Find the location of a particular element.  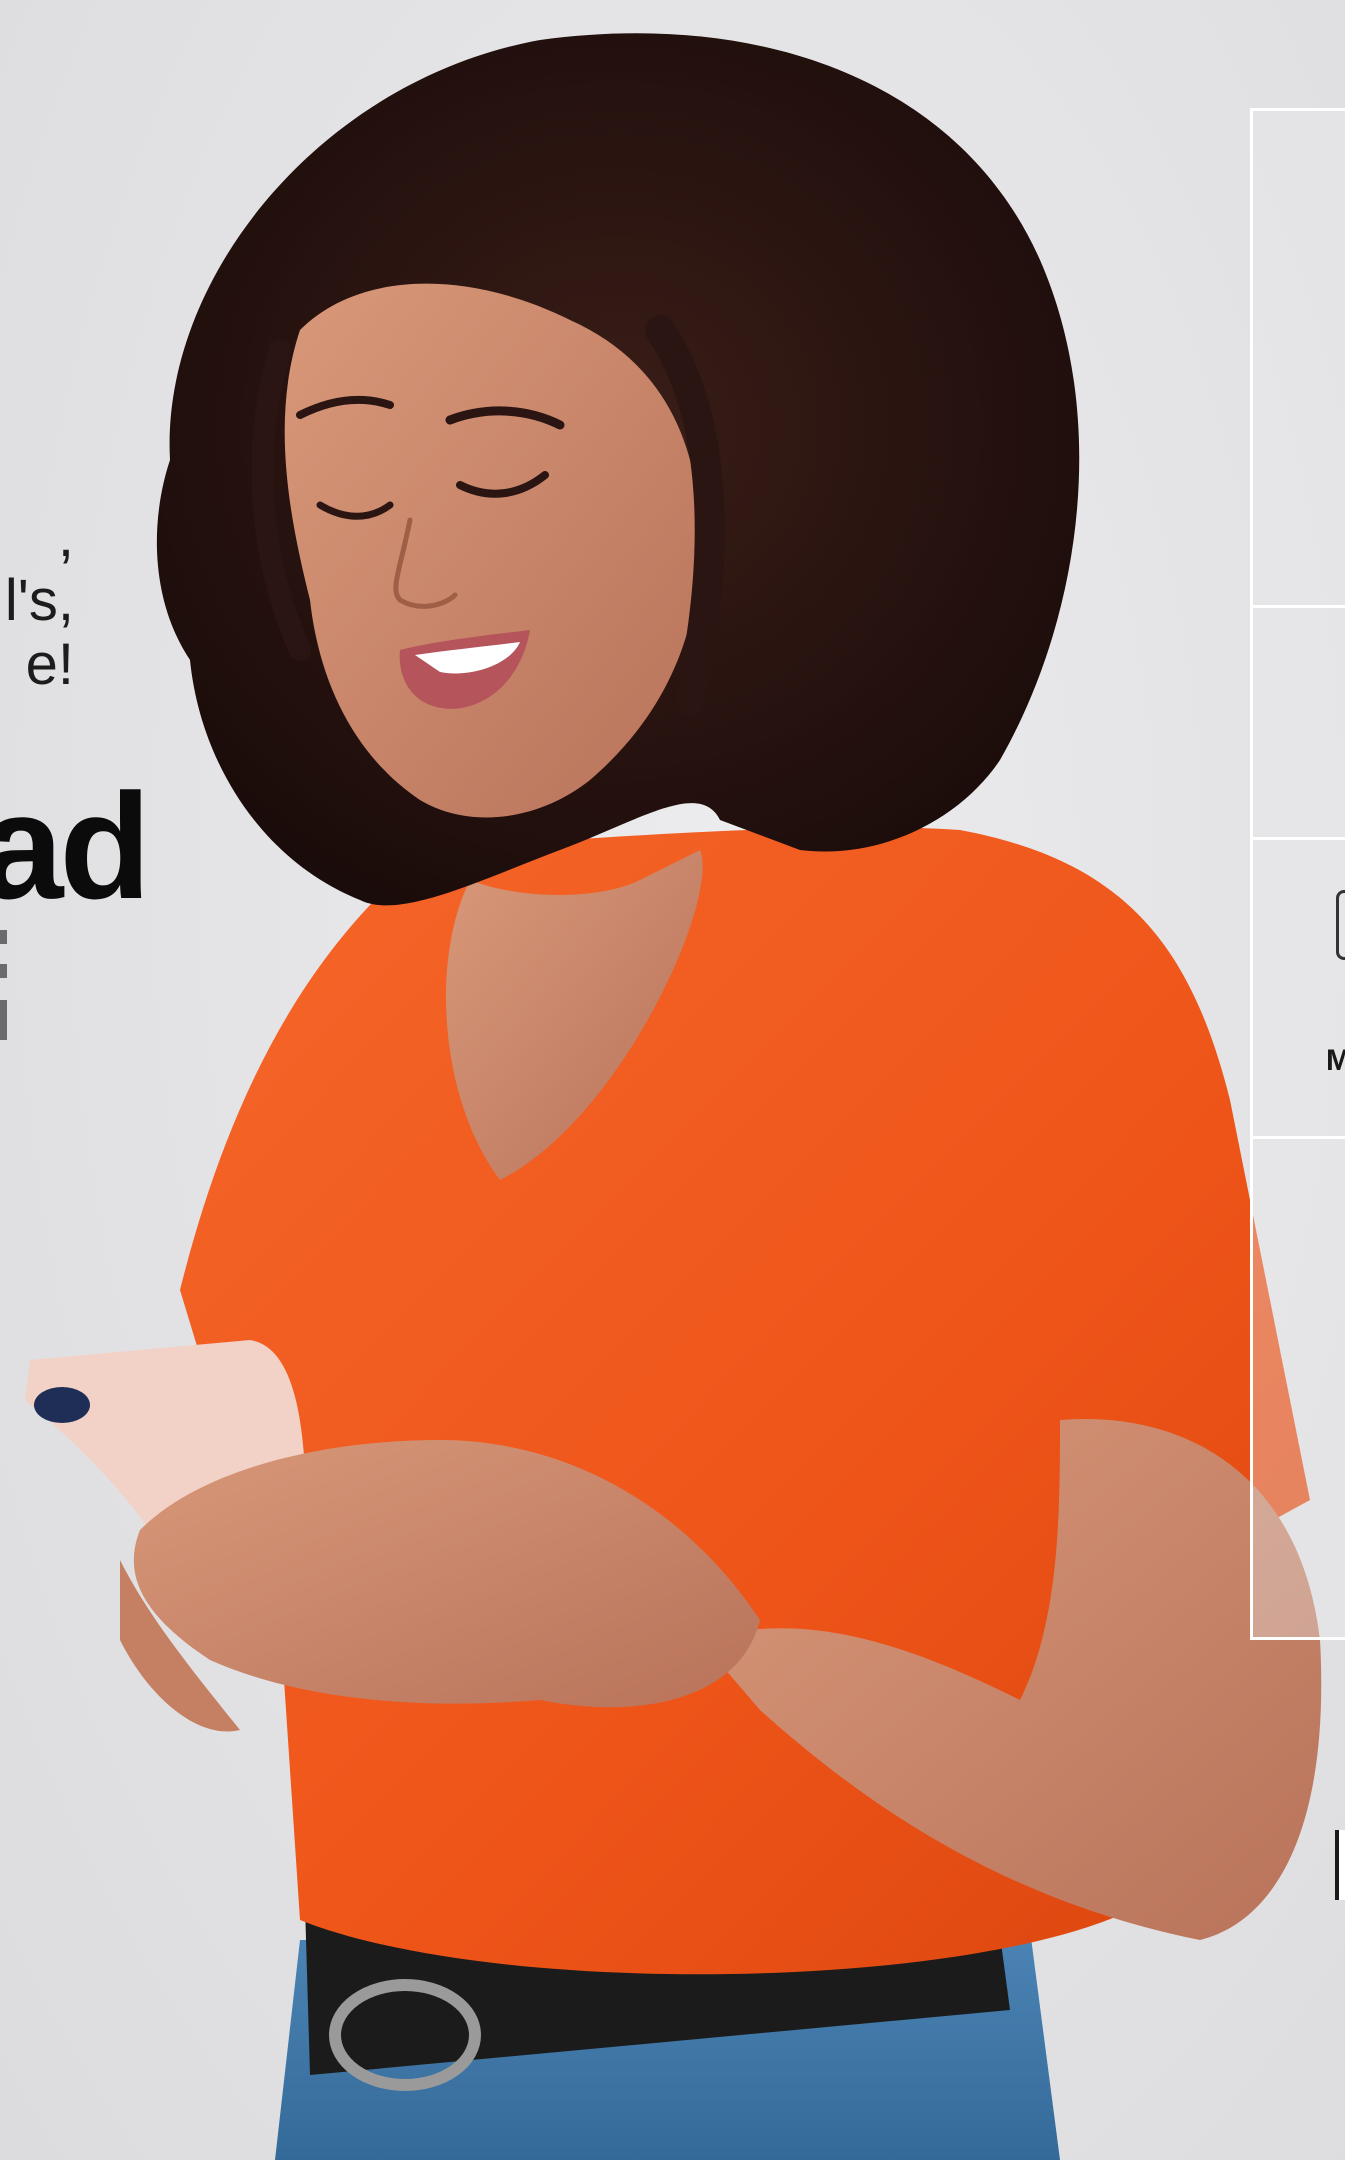

cta-button-edge is located at coordinates (1340, 1865).